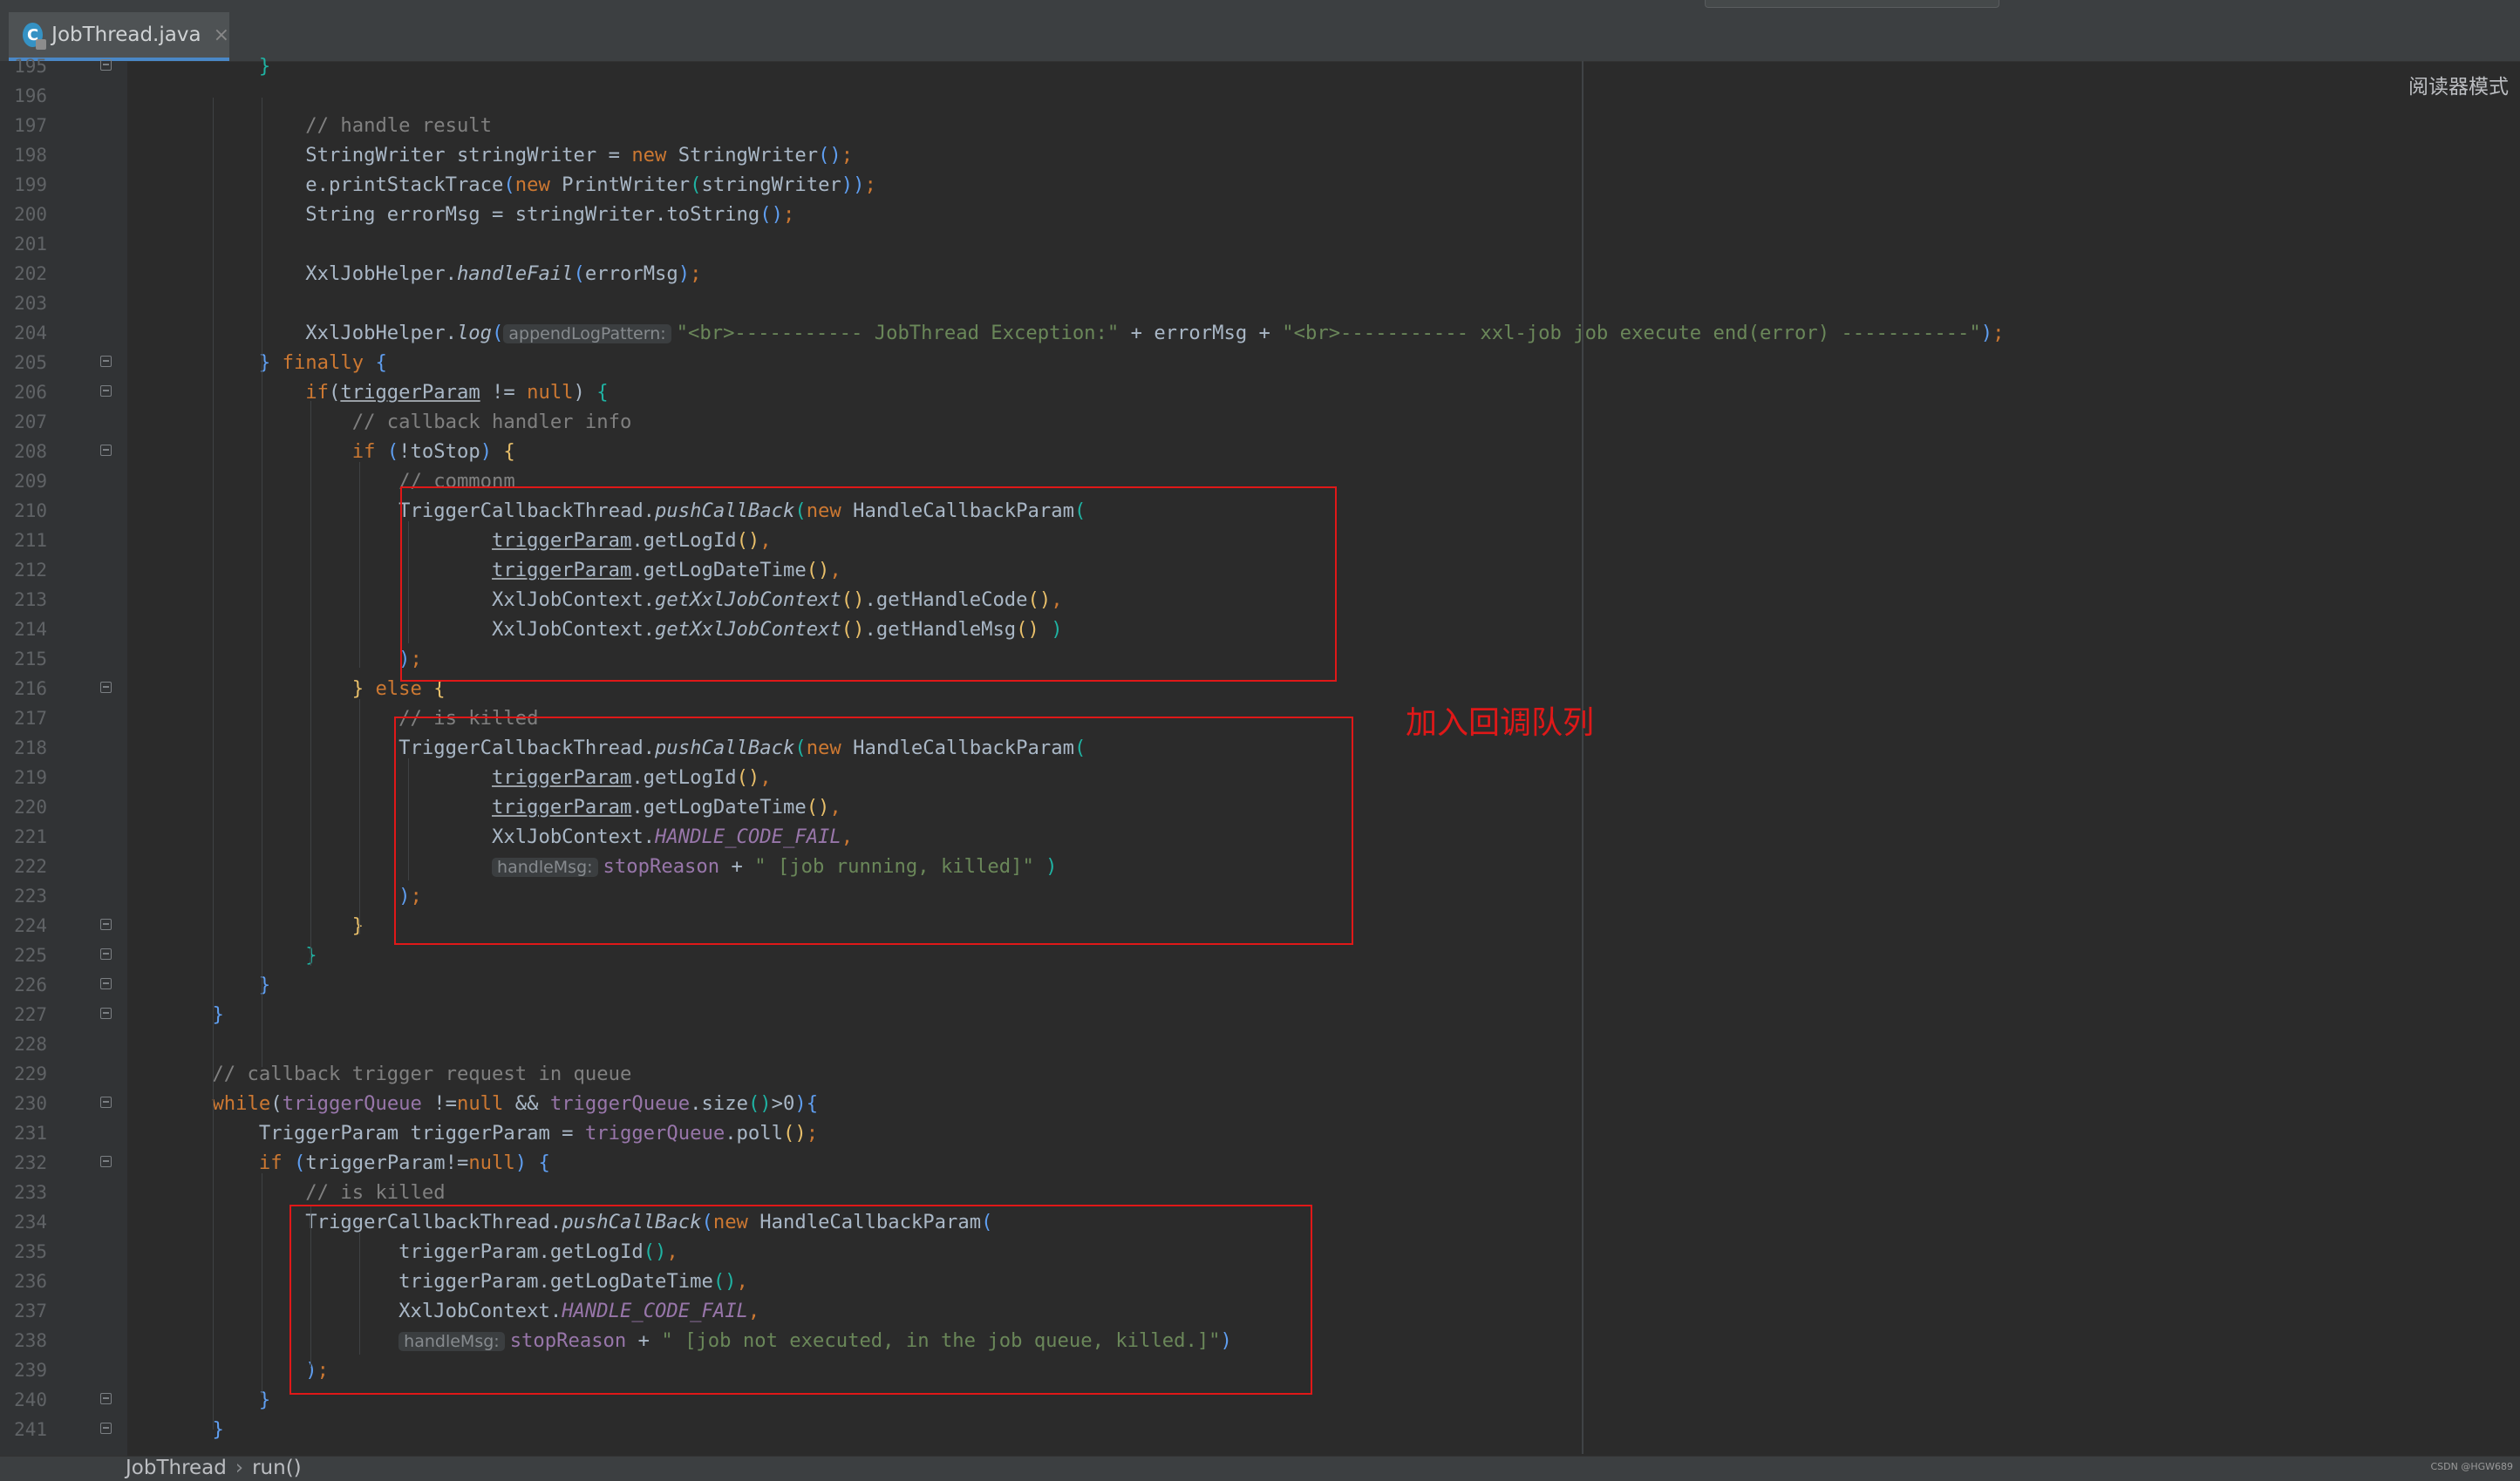  I want to click on line-number: 204, so click(23, 333).